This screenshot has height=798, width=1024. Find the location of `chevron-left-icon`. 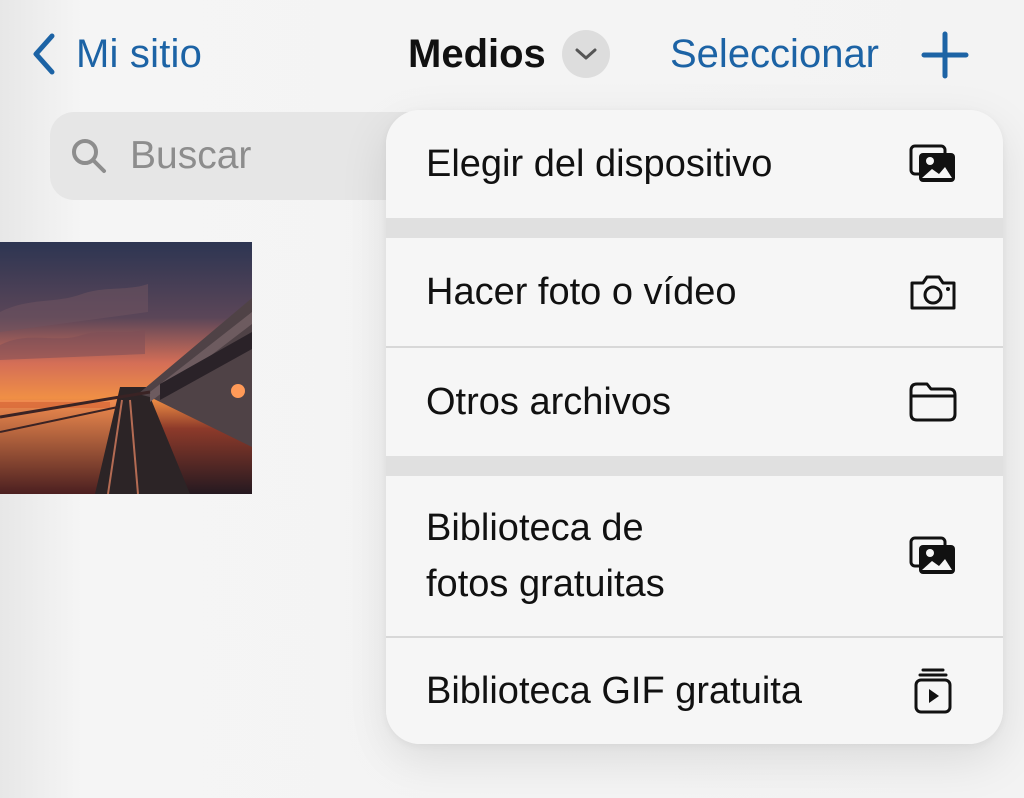

chevron-left-icon is located at coordinates (44, 54).